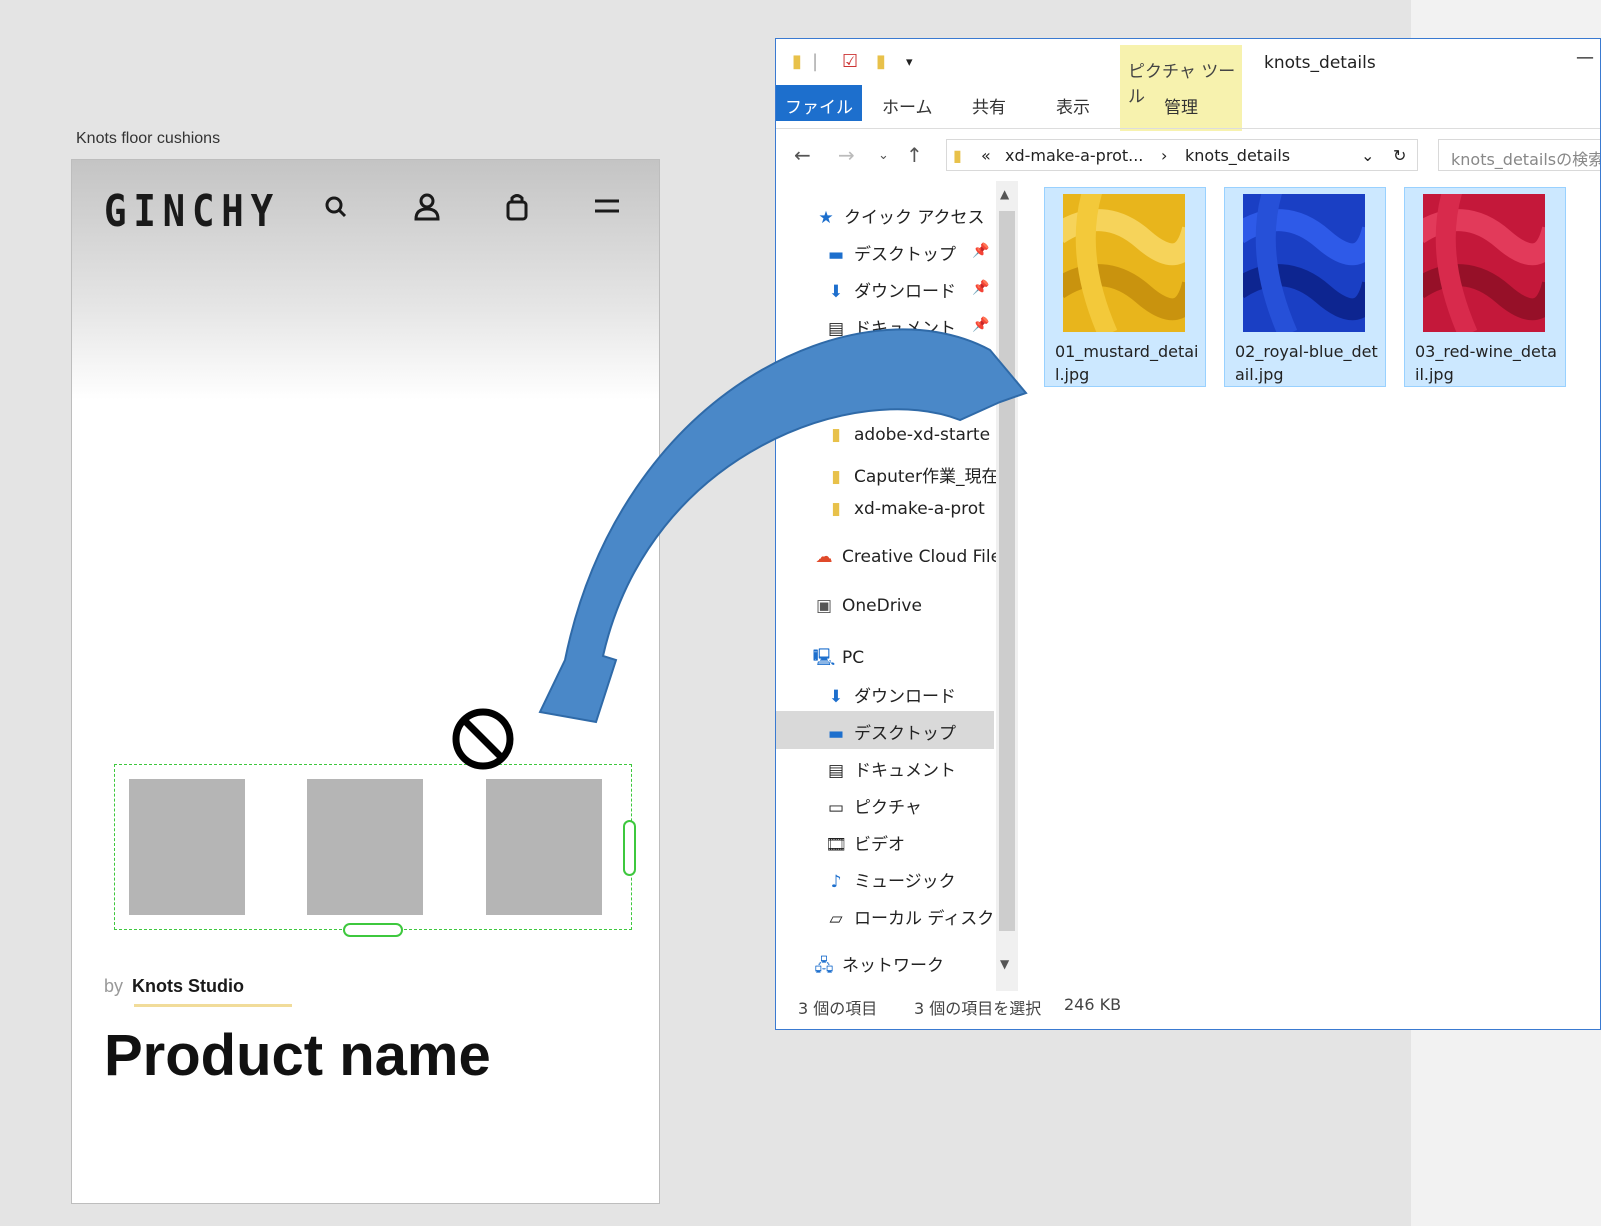 This screenshot has width=1601, height=1226. I want to click on nav-onedrive: ▣ OneDrive, so click(867, 606).